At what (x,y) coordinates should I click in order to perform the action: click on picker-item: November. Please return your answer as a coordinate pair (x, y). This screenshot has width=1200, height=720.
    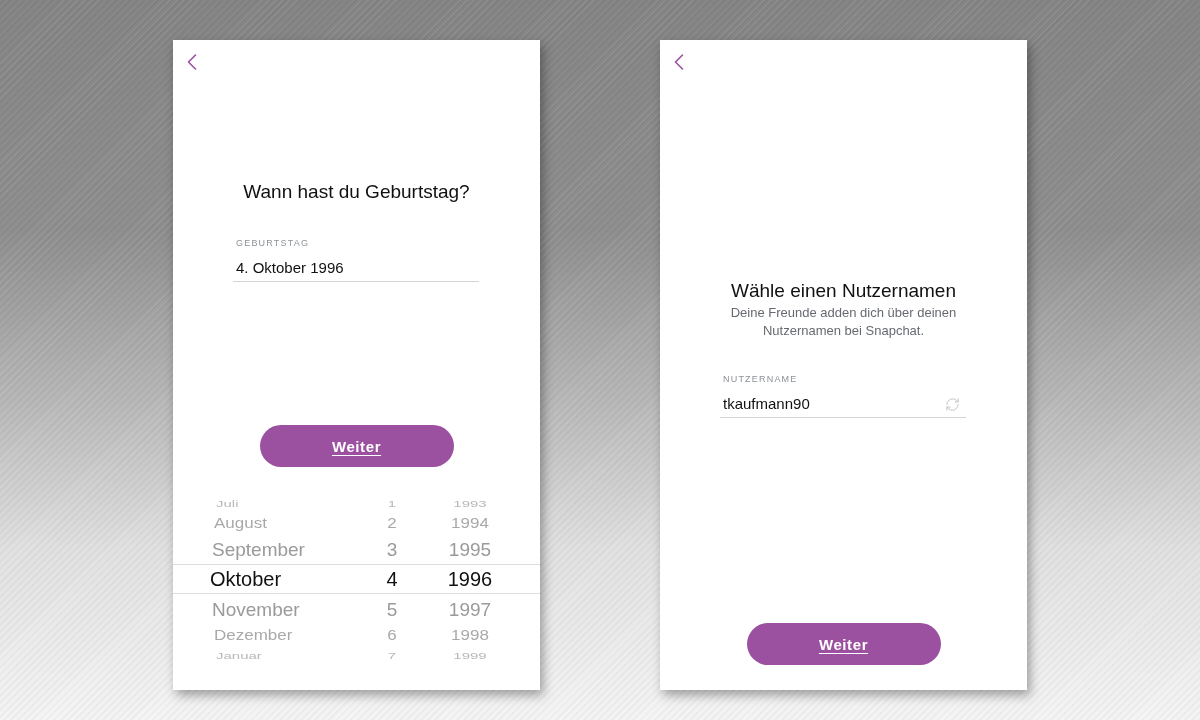
    Looking at the image, I should click on (256, 609).